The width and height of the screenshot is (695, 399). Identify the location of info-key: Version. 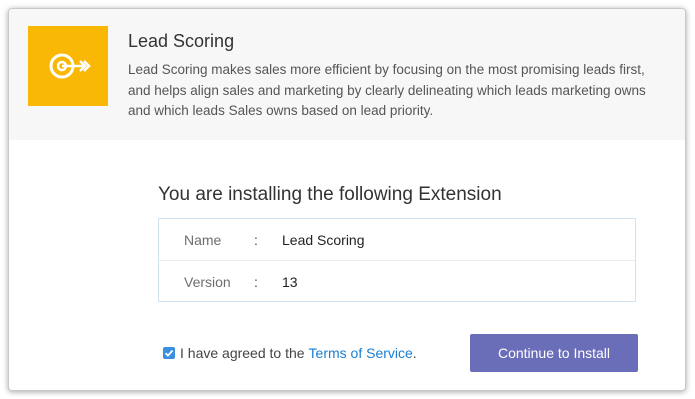
(207, 282).